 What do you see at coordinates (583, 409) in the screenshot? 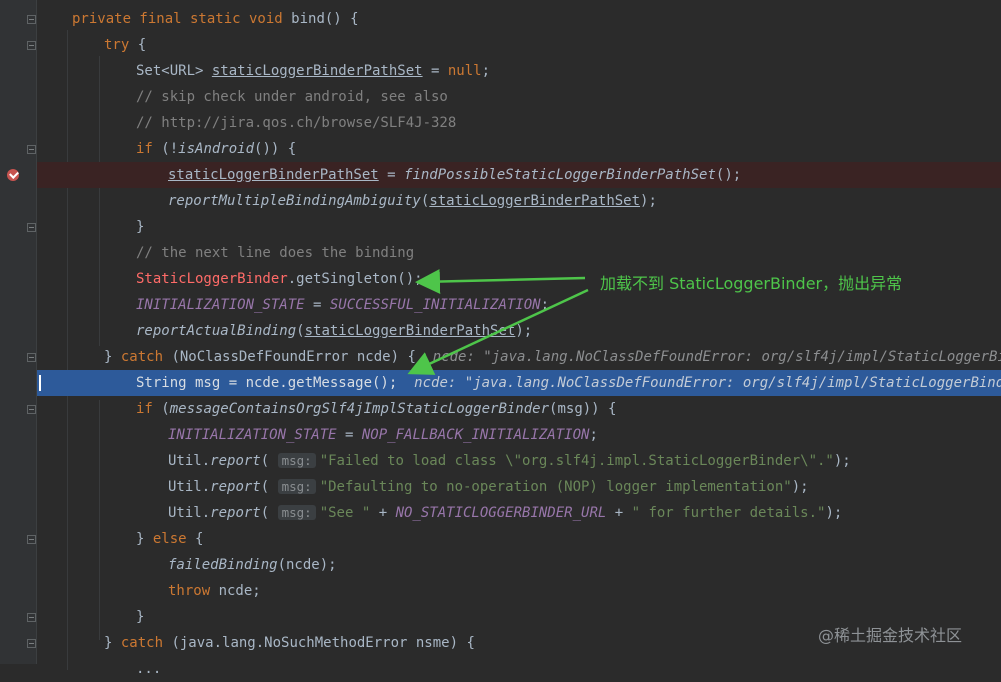
I see `code-token: (msg)) {` at bounding box center [583, 409].